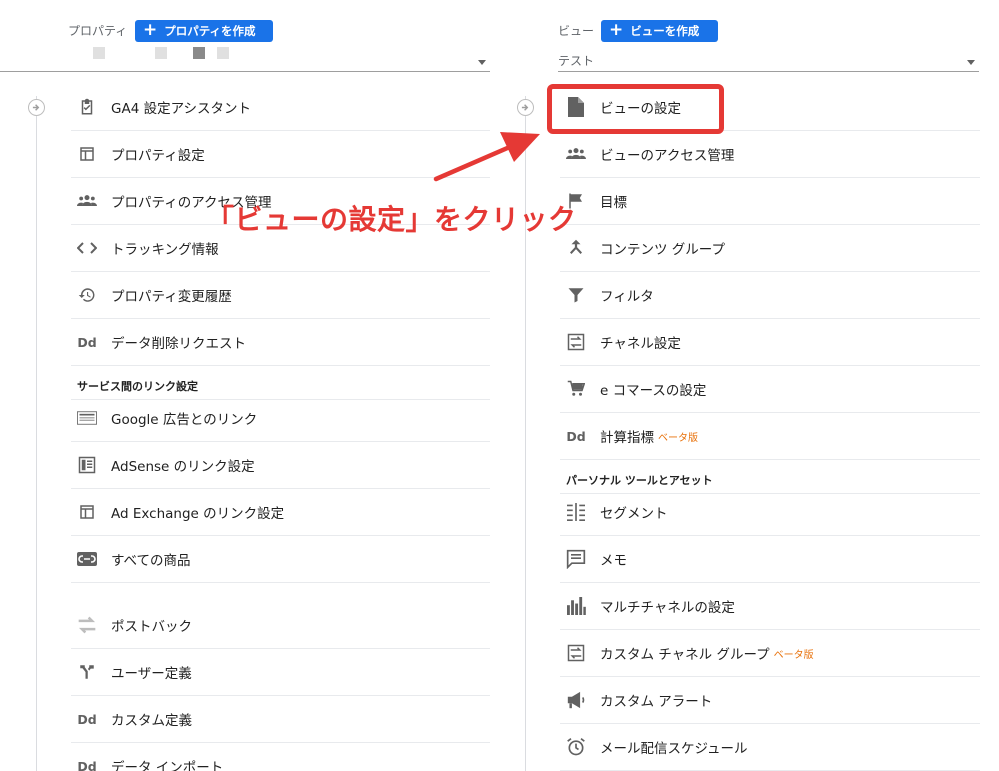  I want to click on menu-item-label: コンテンツ グループ, so click(662, 250).